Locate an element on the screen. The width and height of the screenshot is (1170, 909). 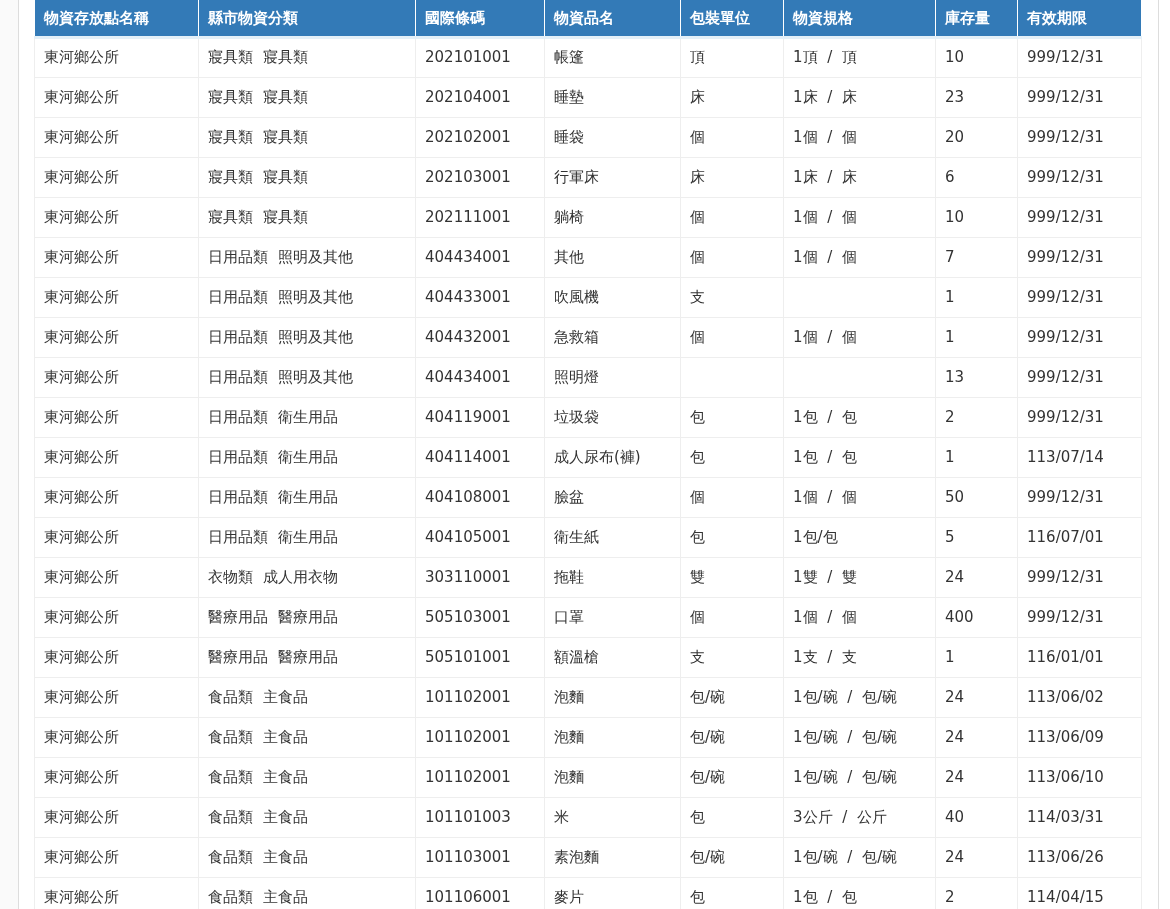
table-cell: 日用品類 衛生用品 is located at coordinates (307, 417).